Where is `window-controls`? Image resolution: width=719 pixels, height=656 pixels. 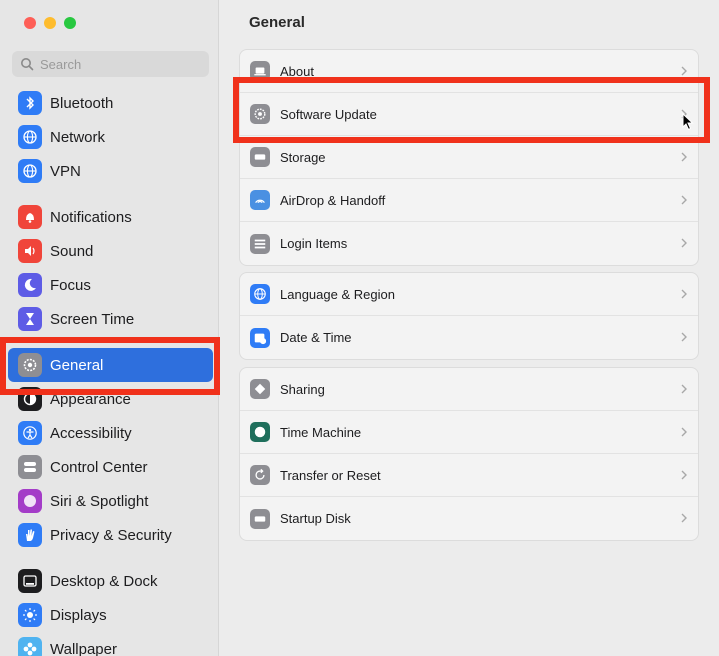
window-controls is located at coordinates (50, 23).